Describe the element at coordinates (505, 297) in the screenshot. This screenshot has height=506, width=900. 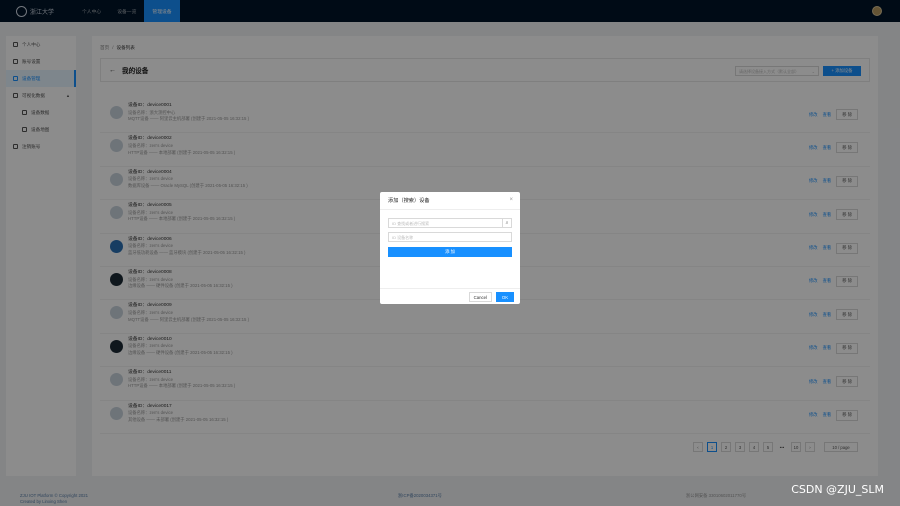
I see `ok-button: OK` at that location.